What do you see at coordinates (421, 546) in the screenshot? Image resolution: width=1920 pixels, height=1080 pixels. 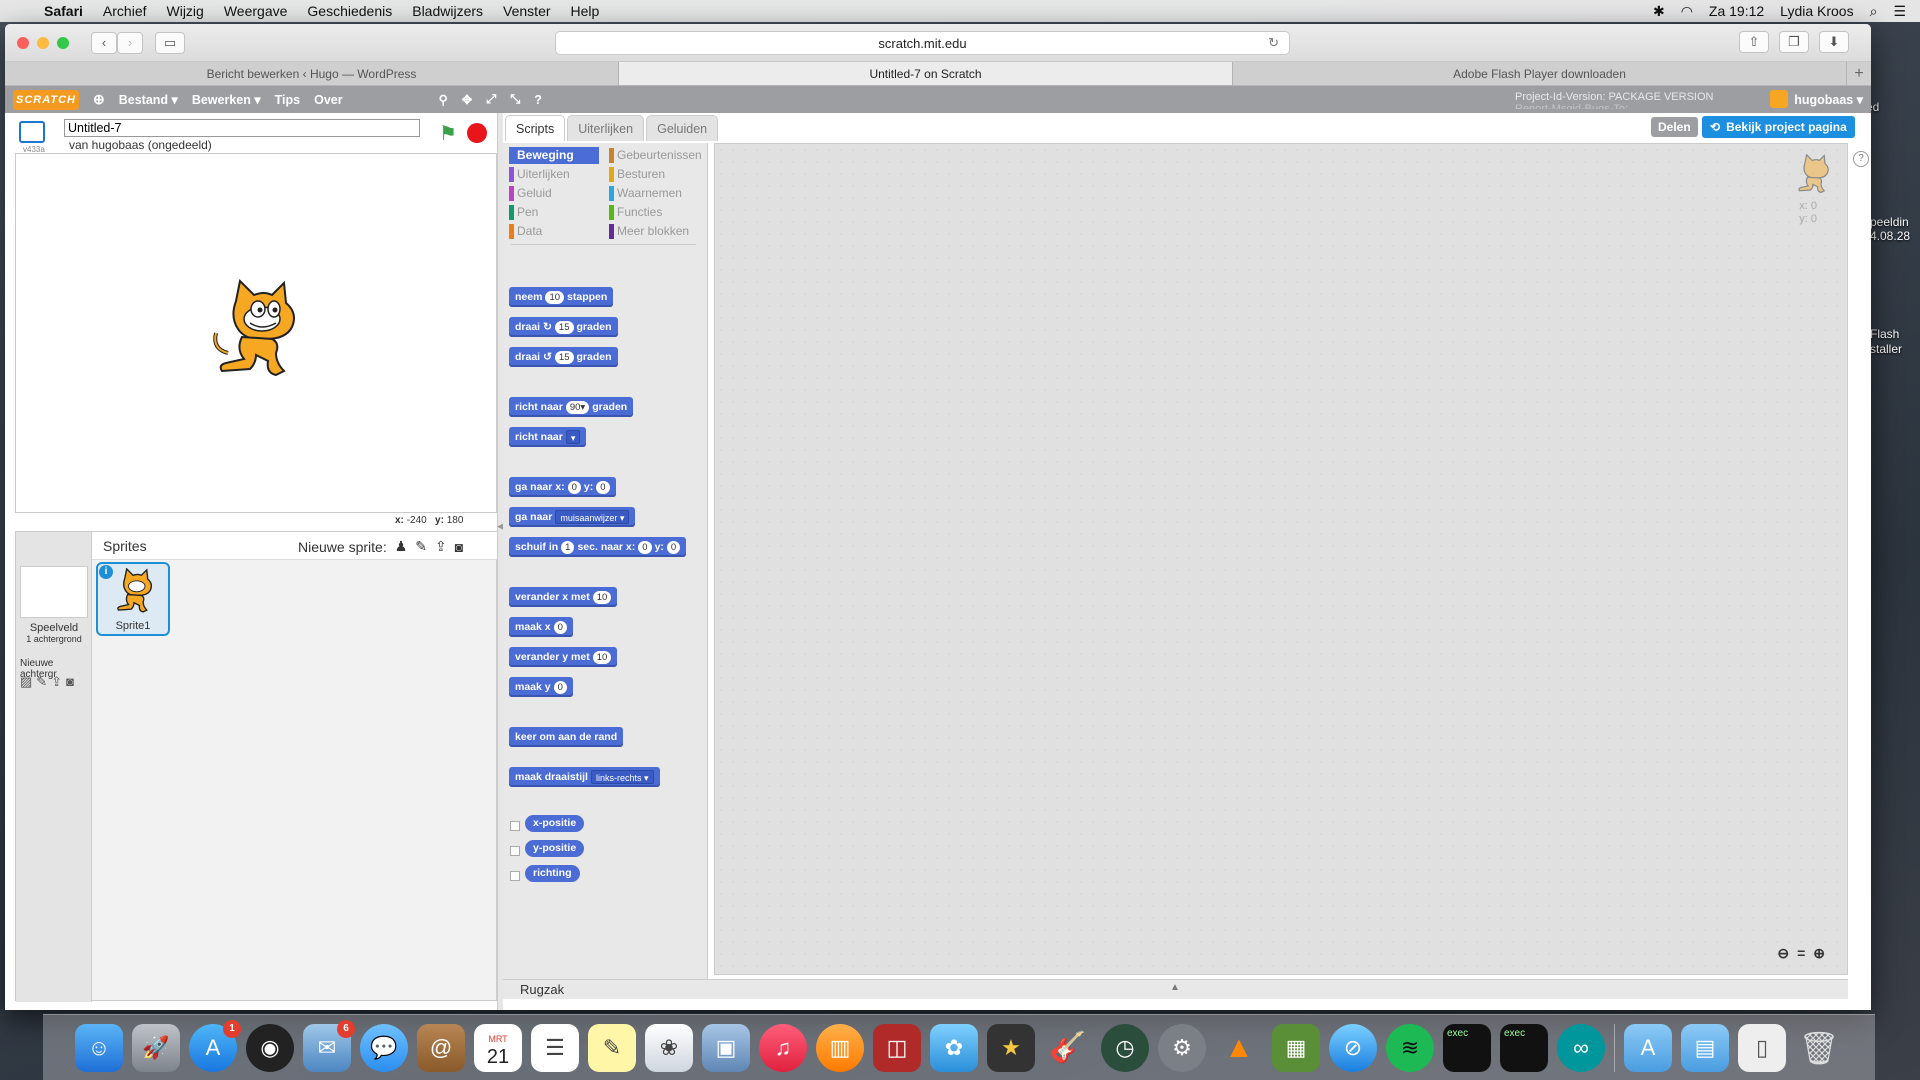 I see `paint-sprite-icon: ✎` at bounding box center [421, 546].